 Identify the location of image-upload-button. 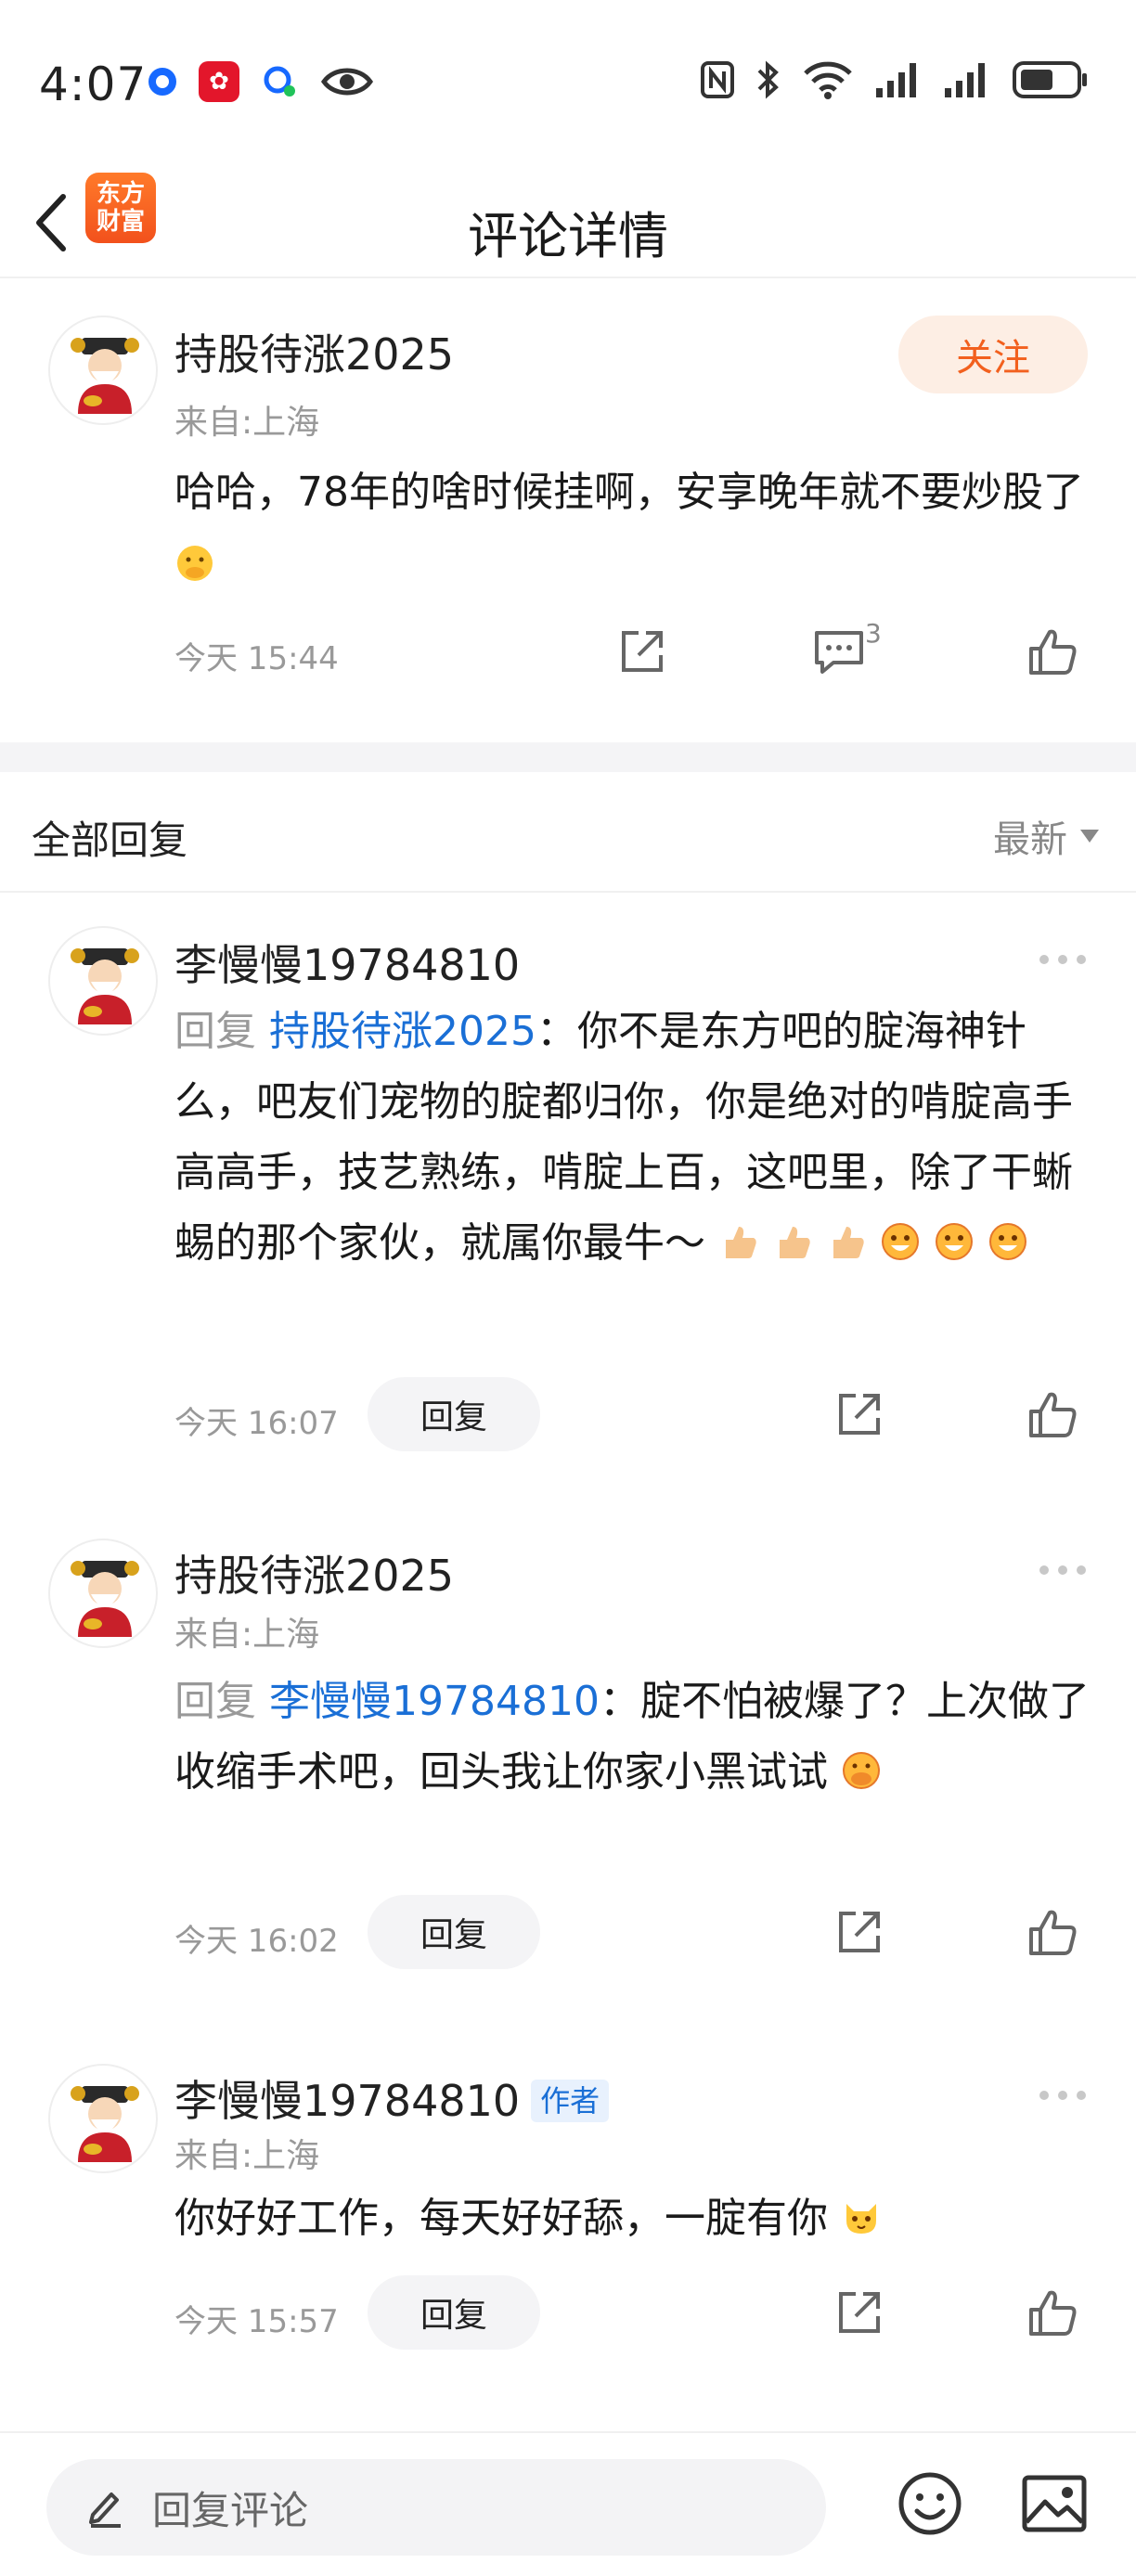
(1054, 2504).